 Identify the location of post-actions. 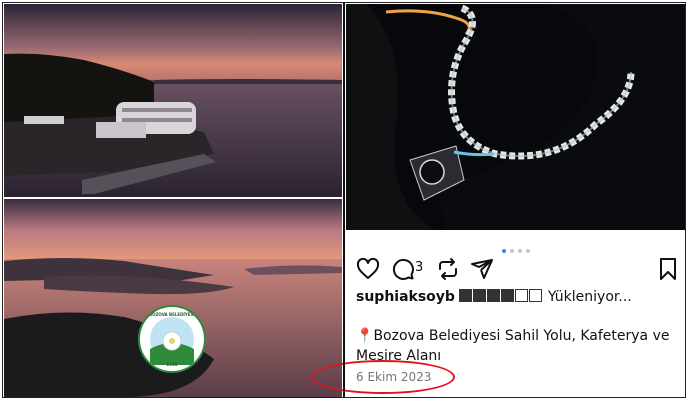
(518, 269).